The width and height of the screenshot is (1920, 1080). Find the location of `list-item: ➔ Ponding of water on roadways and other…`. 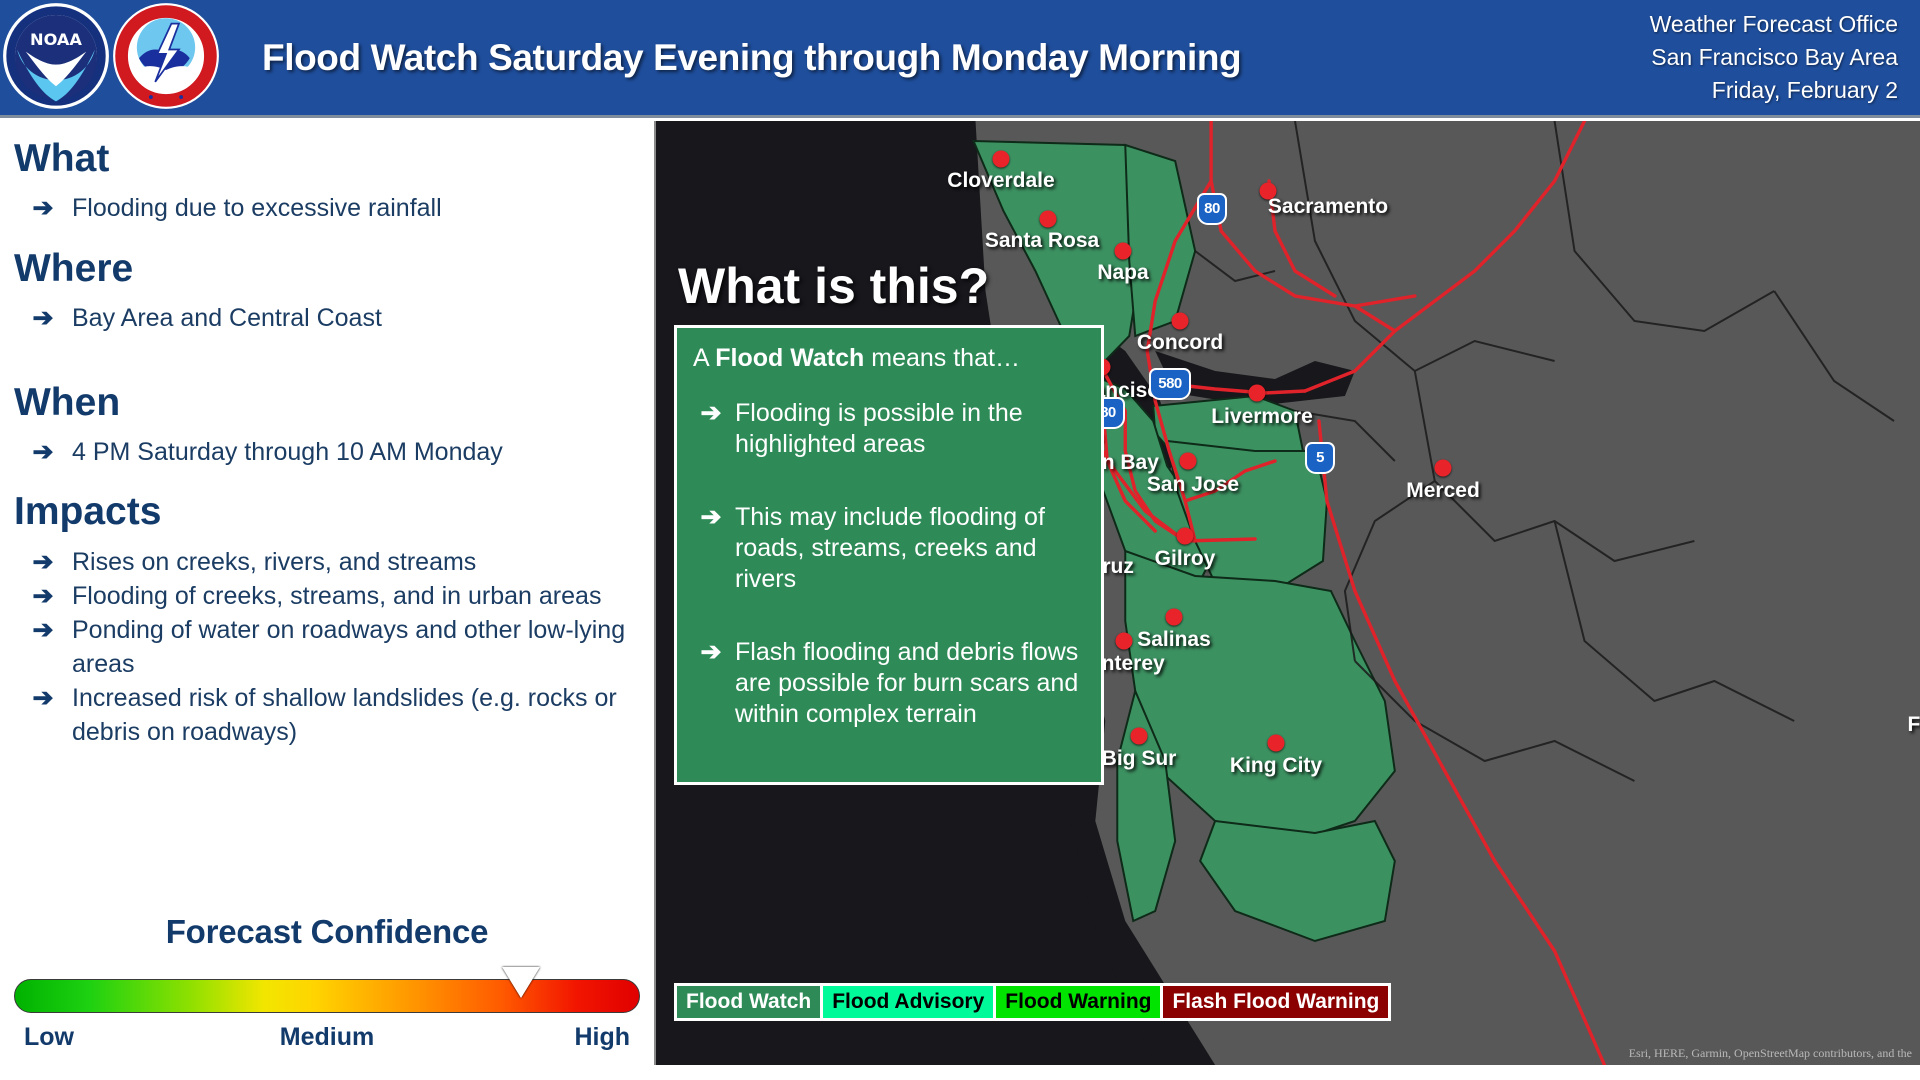

list-item: ➔ Ponding of water on roadways and other… is located at coordinates (338, 647).